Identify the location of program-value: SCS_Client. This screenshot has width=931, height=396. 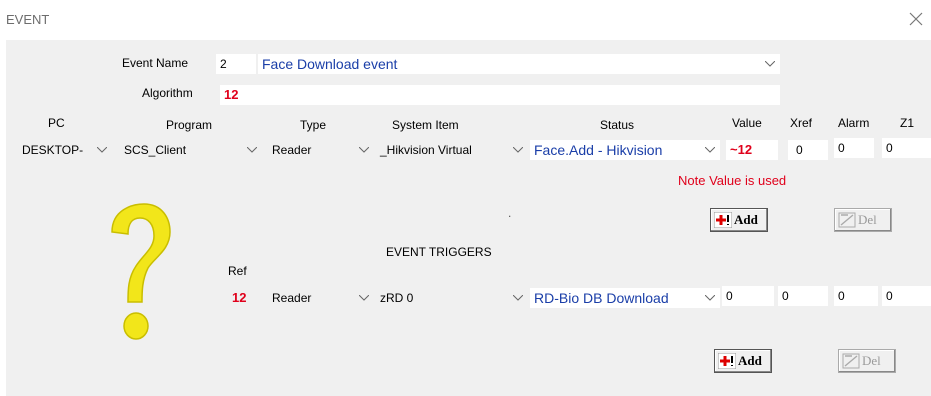
(155, 150).